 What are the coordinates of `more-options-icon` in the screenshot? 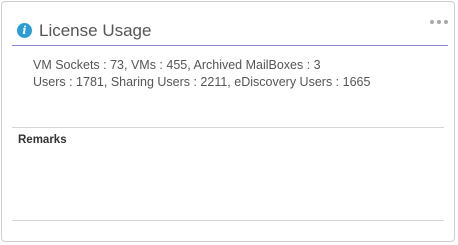 It's located at (439, 22).